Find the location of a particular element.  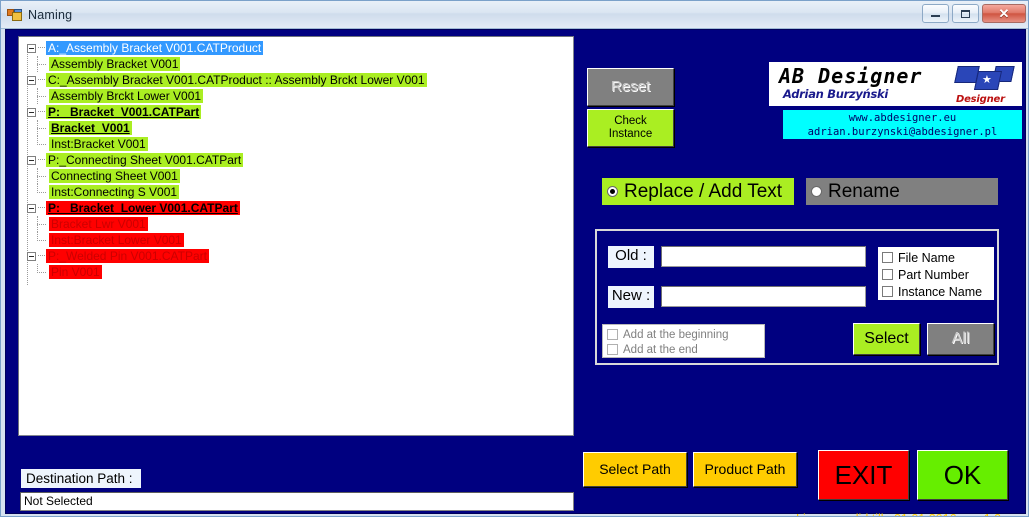

website-text: www.abdesigner.eu is located at coordinates (902, 118).